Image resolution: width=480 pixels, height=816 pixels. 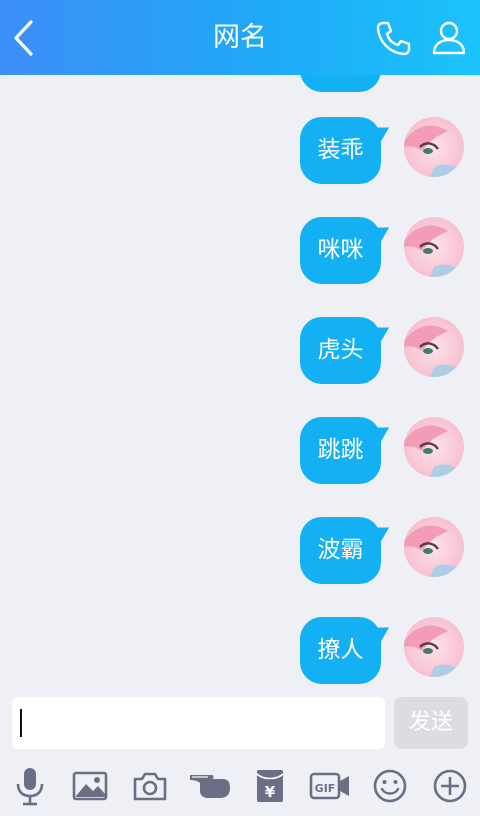 I want to click on poke-button, so click(x=210, y=786).